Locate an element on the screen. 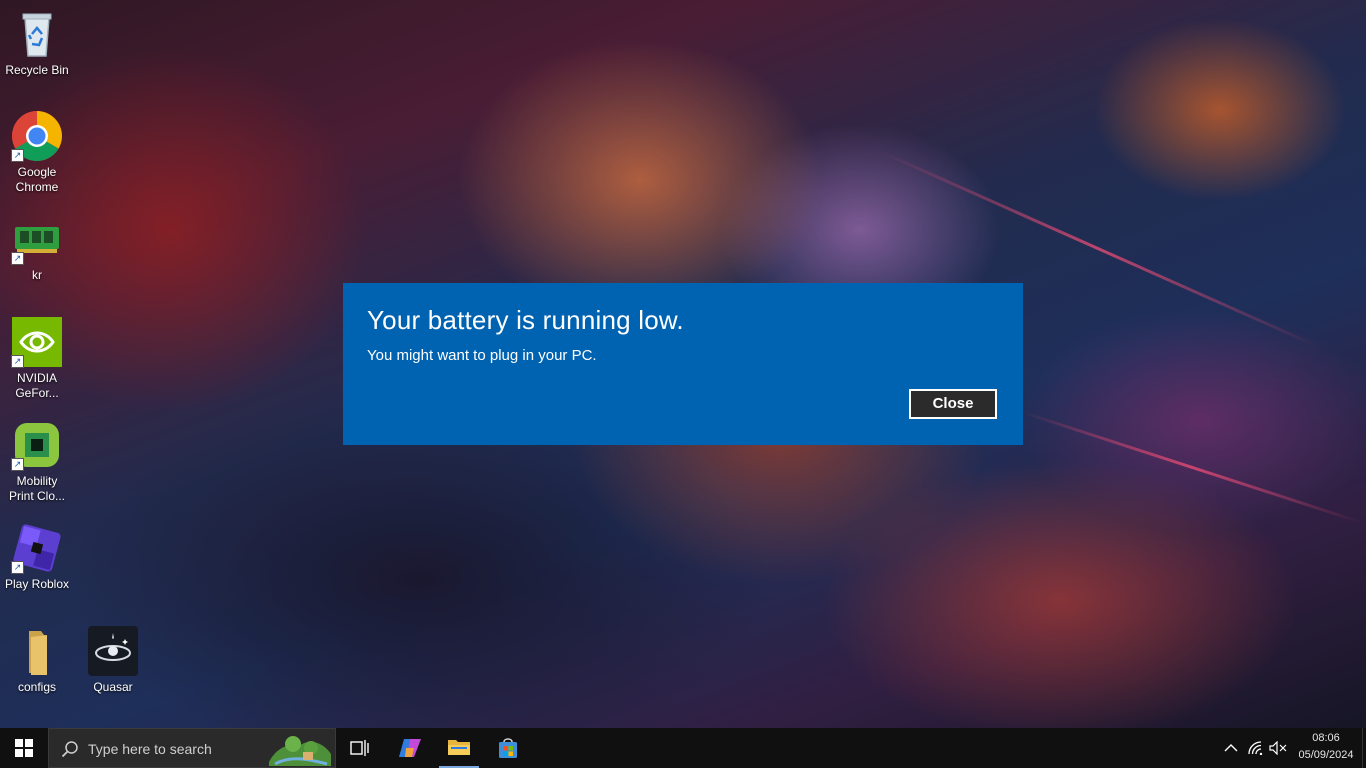  show-desktop-button is located at coordinates (1364, 748).